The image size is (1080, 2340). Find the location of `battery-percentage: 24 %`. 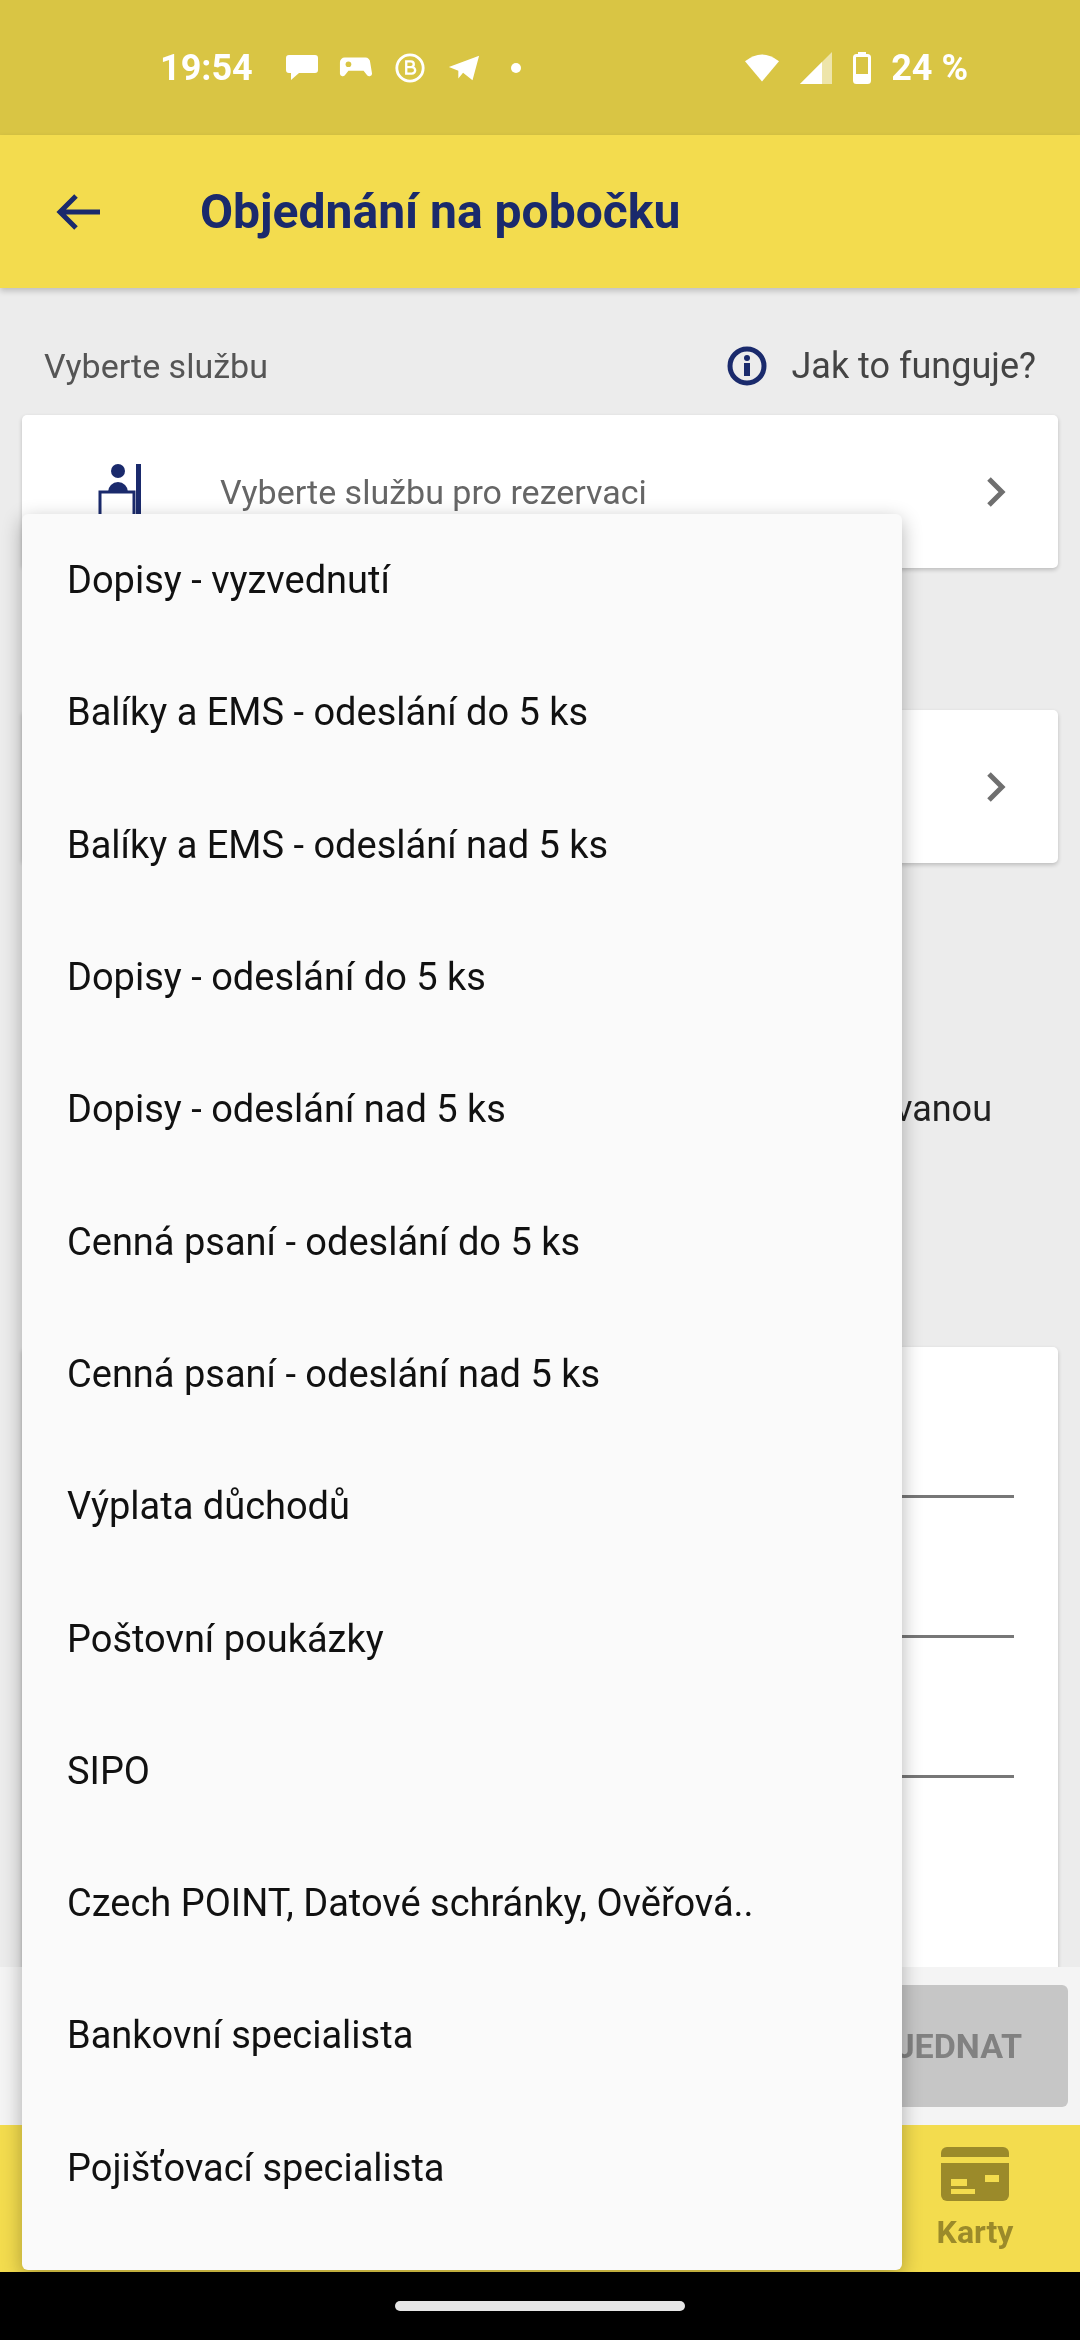

battery-percentage: 24 % is located at coordinates (929, 67).